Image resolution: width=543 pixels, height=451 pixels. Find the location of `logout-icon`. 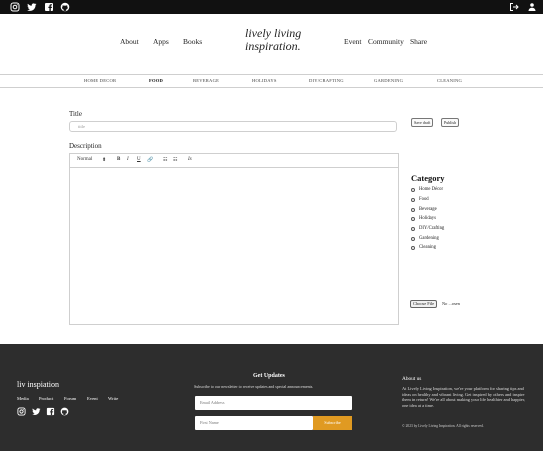

logout-icon is located at coordinates (514, 7).